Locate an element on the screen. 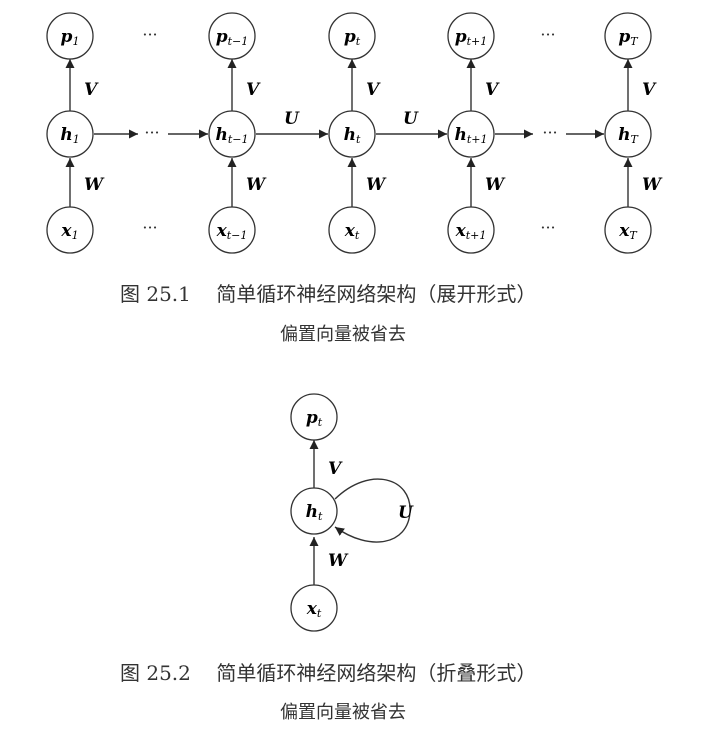 This screenshot has width=714, height=734. node-h-t-1: ht−1 is located at coordinates (232, 134).